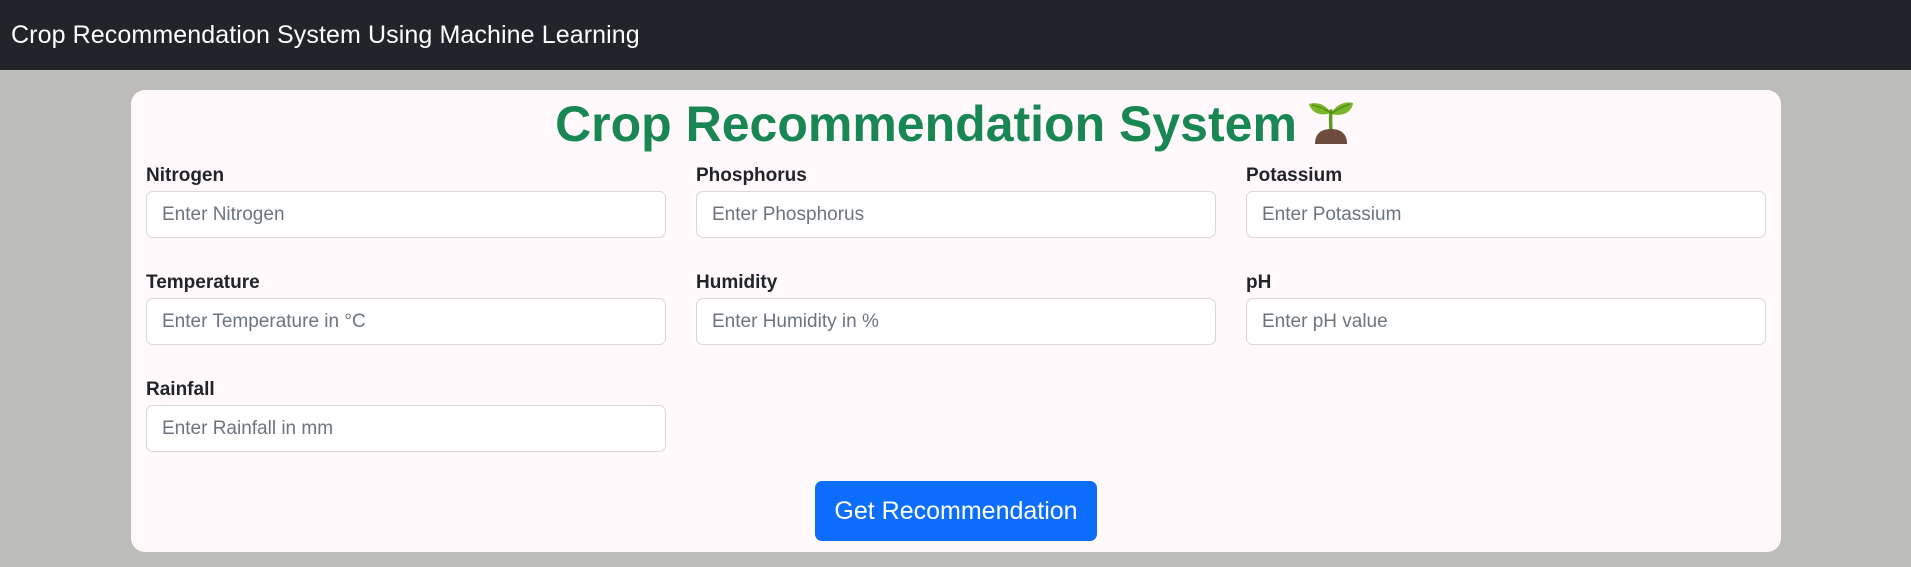  I want to click on ph-field: pH, so click(1506, 308).